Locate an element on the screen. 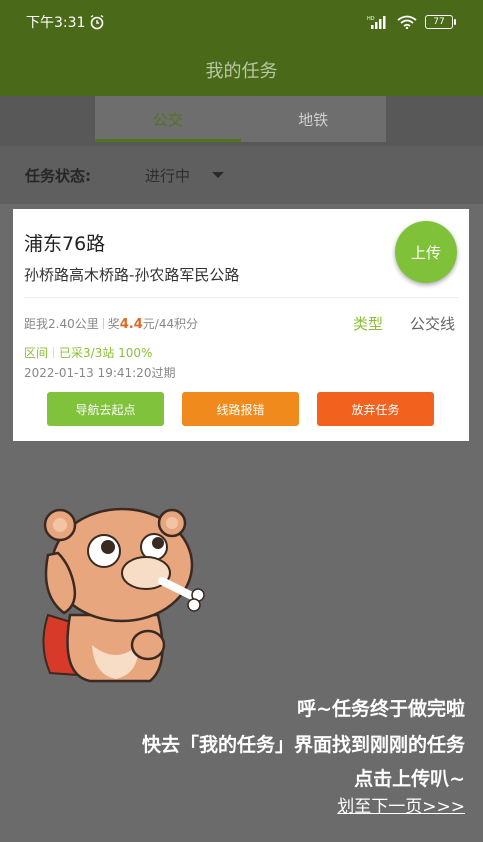 The image size is (483, 842). signal-icon: HD is located at coordinates (376, 22).